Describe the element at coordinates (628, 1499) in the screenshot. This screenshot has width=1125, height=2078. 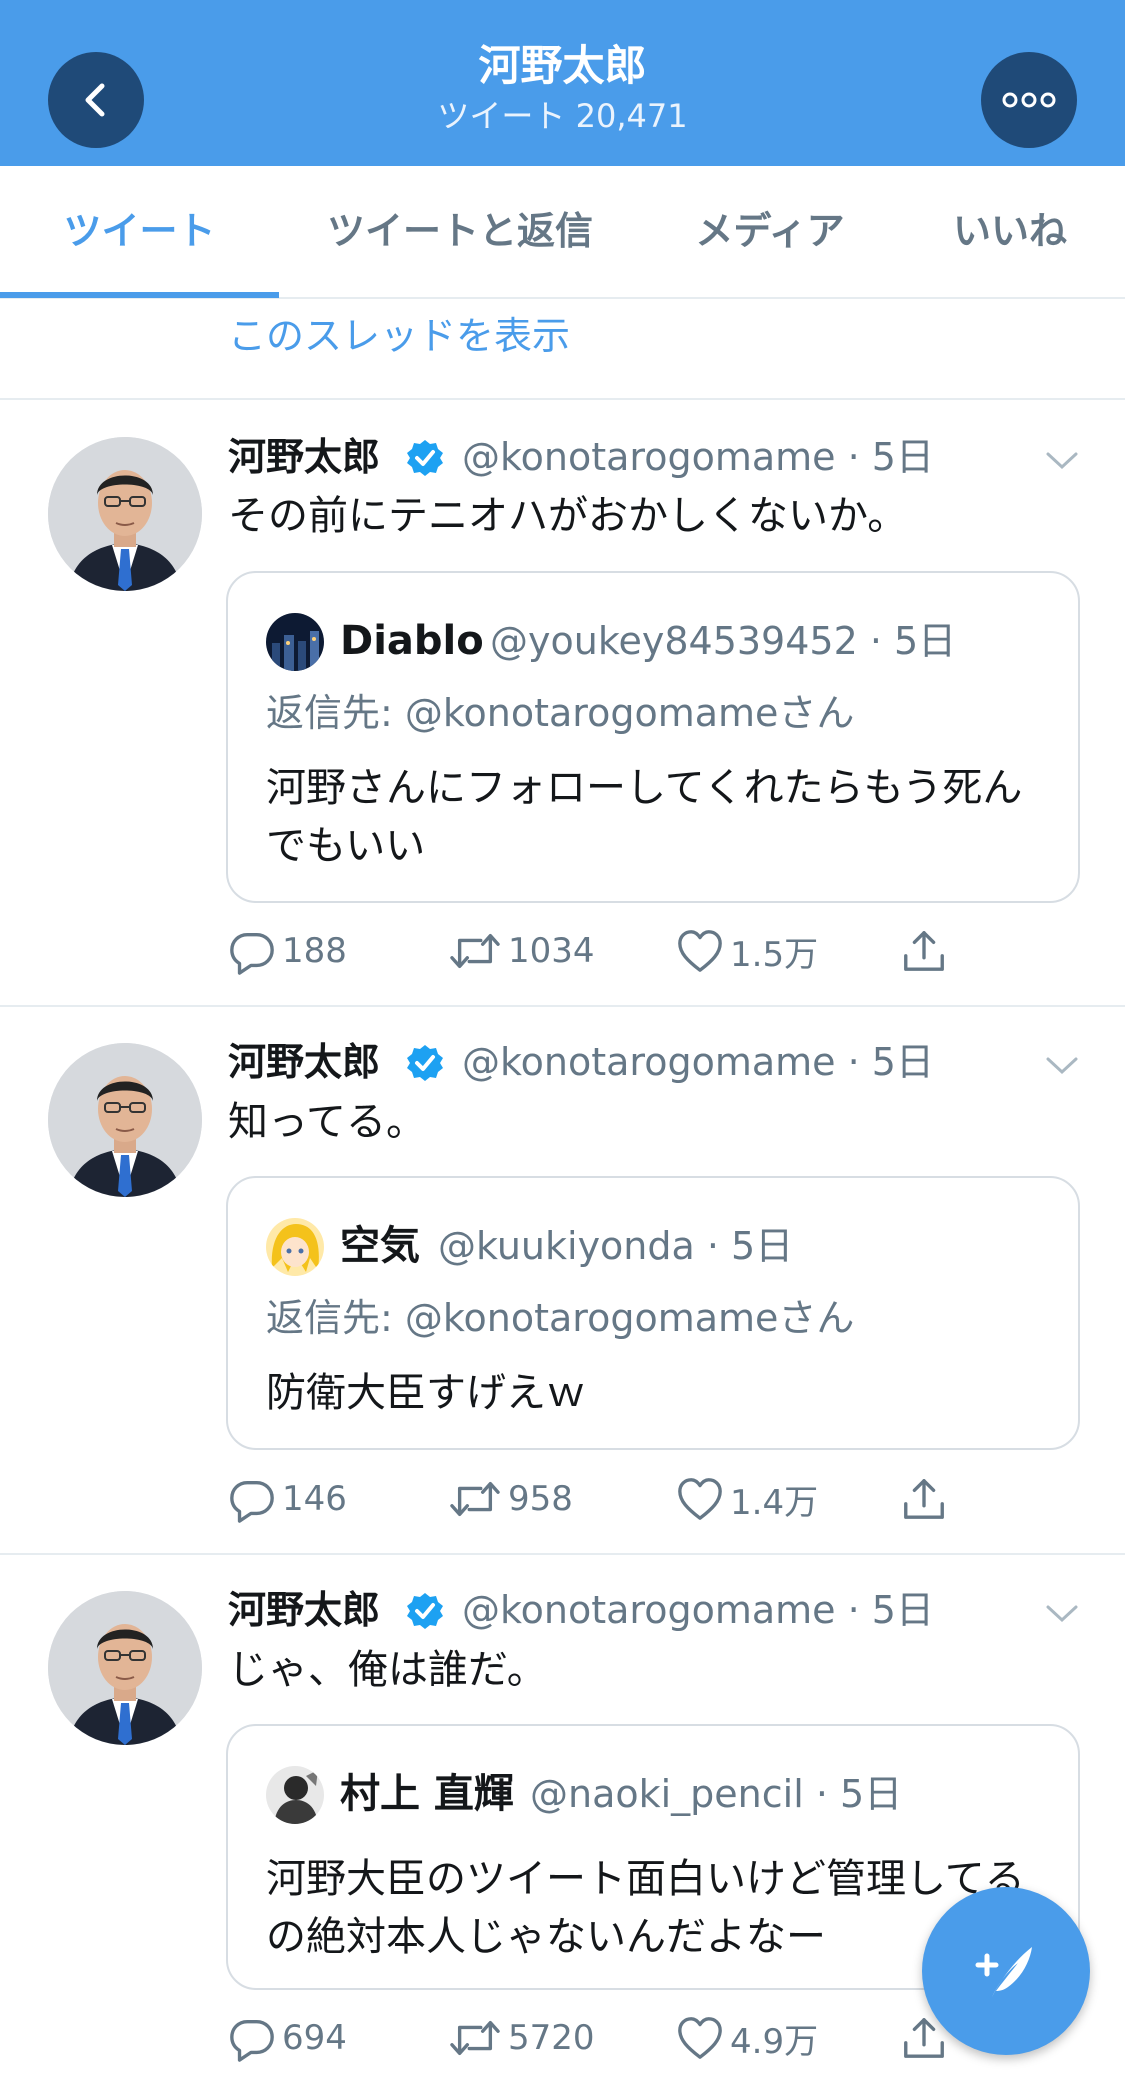
I see `tweet-actions: 146 958 1.4万` at that location.